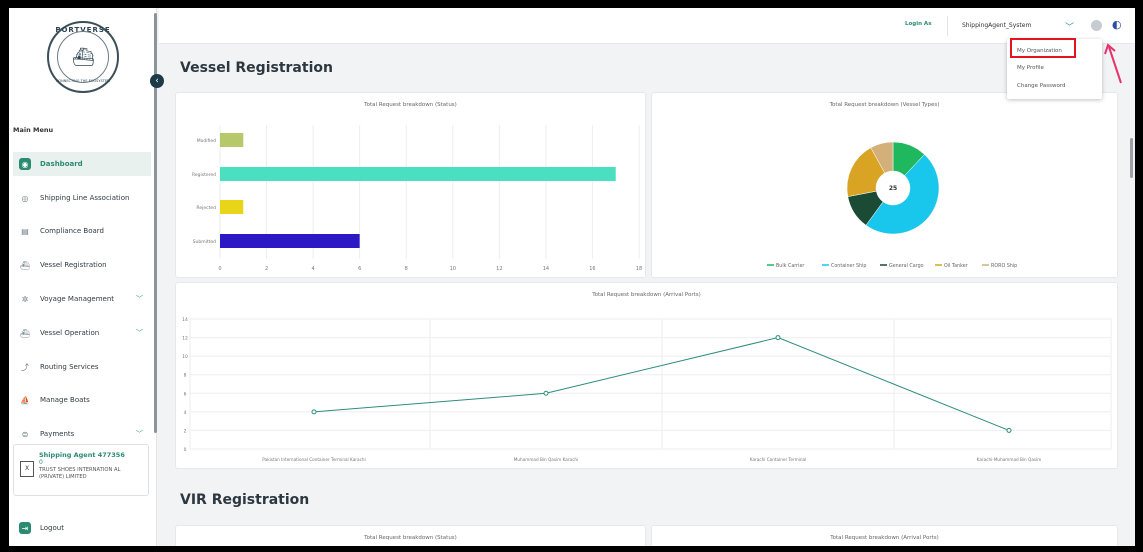 Image resolution: width=1143 pixels, height=552 pixels. I want to click on sidebar-item-label: Manage Boats, so click(65, 400).